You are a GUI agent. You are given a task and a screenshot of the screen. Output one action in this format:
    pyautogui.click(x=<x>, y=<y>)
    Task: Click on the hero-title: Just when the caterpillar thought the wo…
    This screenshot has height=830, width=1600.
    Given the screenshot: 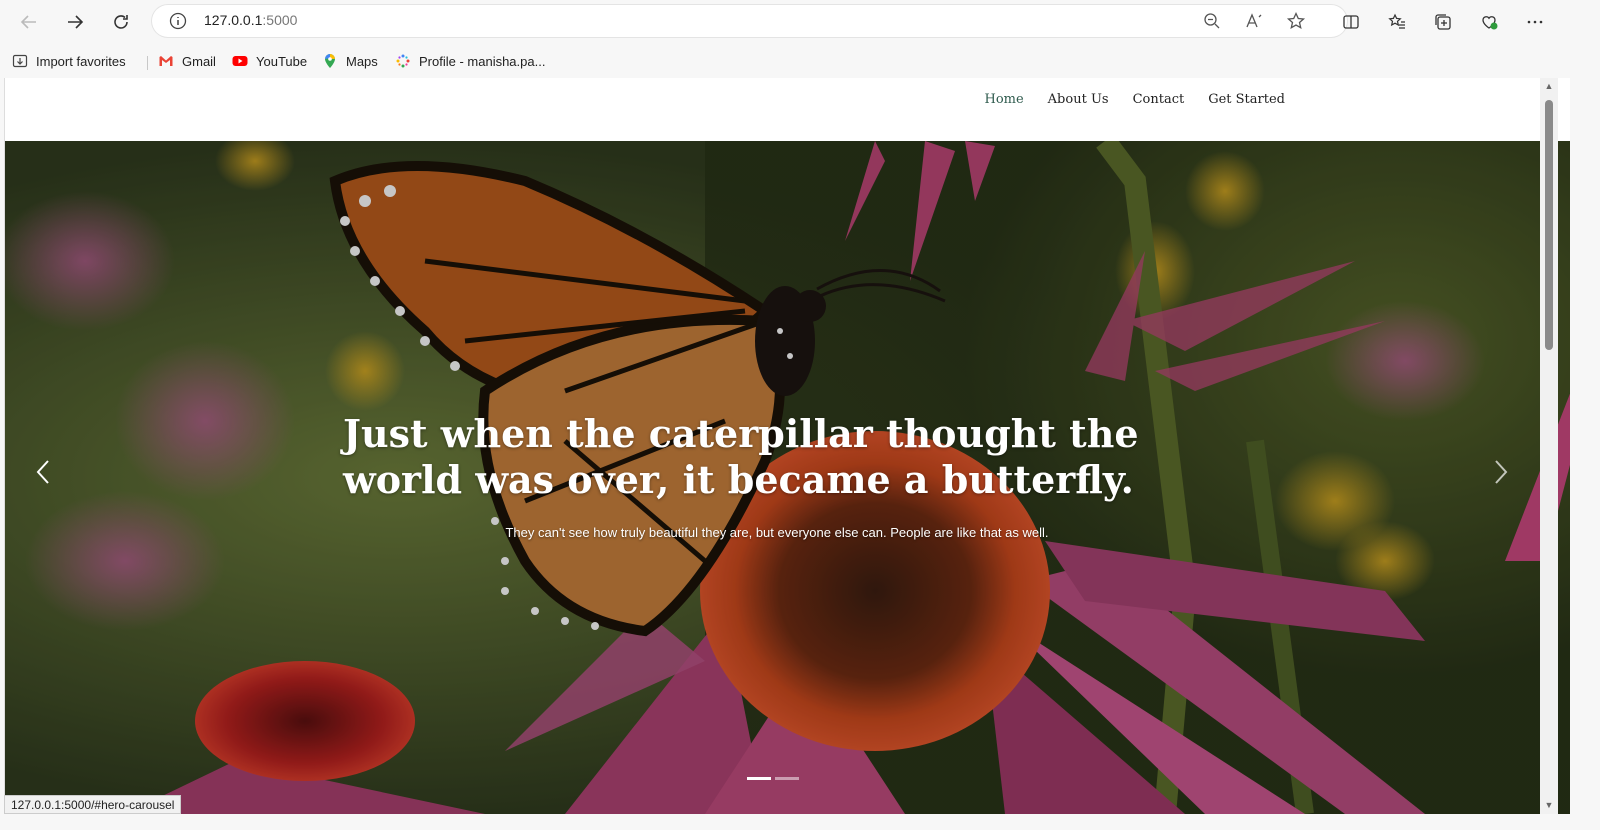 What is the action you would take?
    pyautogui.click(x=741, y=456)
    